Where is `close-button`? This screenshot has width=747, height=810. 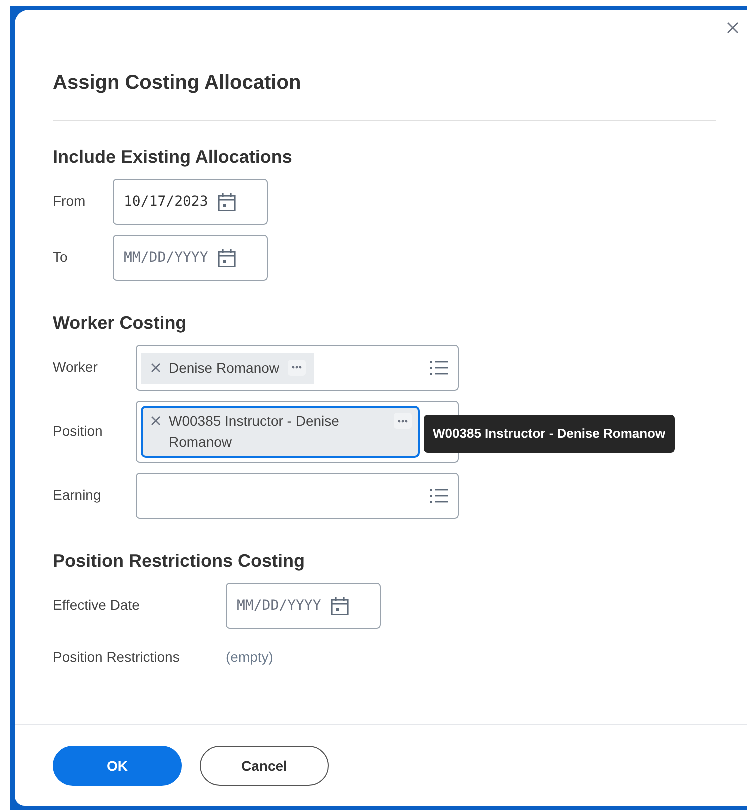 close-button is located at coordinates (733, 28).